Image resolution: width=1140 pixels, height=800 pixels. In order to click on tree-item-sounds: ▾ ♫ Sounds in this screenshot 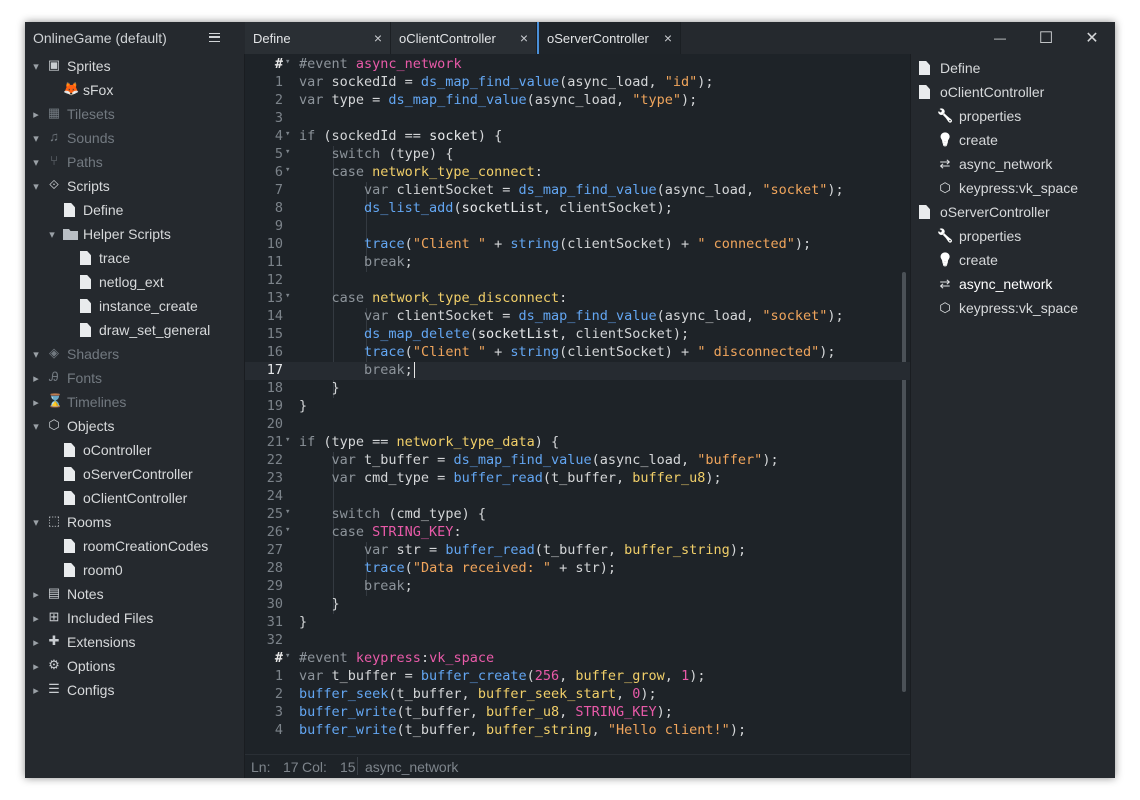, I will do `click(134, 138)`.